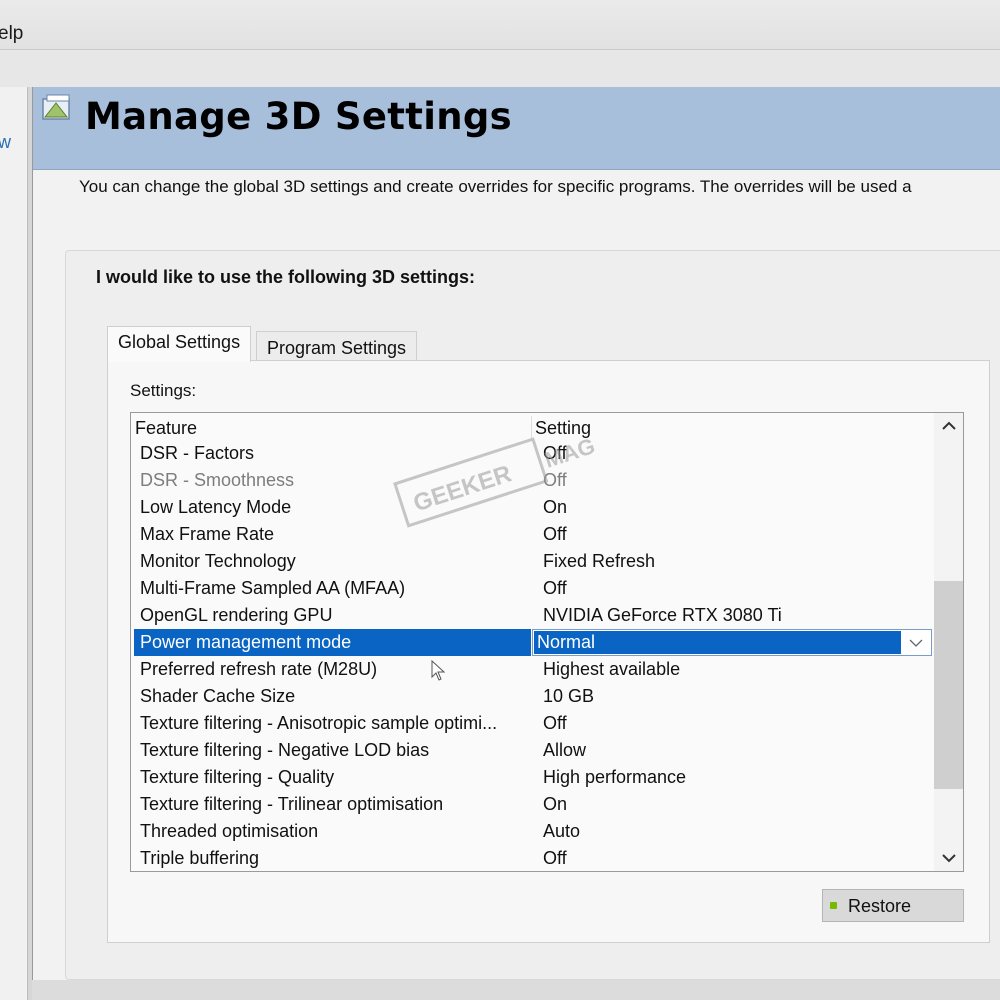 This screenshot has height=1000, width=1000. What do you see at coordinates (732, 642) in the screenshot?
I see `setting-dropdown: Normal` at bounding box center [732, 642].